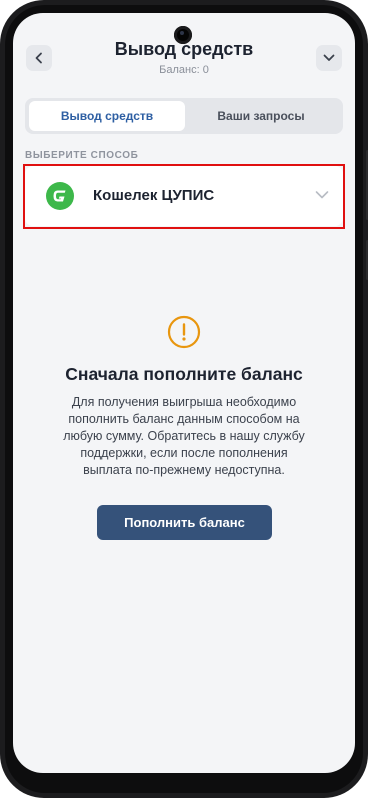 The image size is (368, 798). I want to click on tab-withdraw: Вывод средств, so click(107, 116).